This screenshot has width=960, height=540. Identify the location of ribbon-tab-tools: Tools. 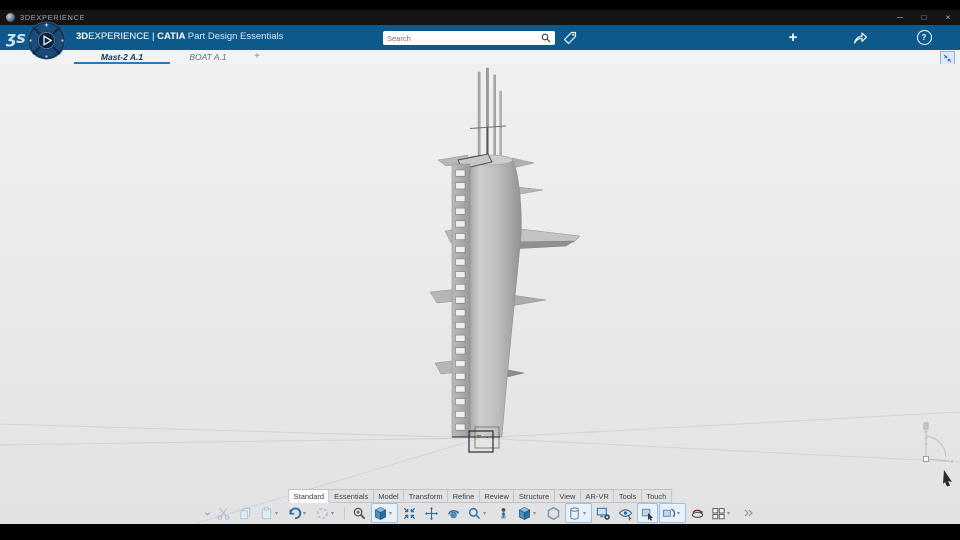
(628, 496).